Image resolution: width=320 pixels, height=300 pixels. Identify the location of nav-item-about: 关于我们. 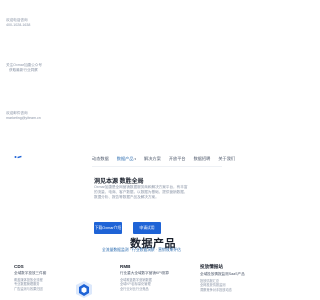
(226, 159).